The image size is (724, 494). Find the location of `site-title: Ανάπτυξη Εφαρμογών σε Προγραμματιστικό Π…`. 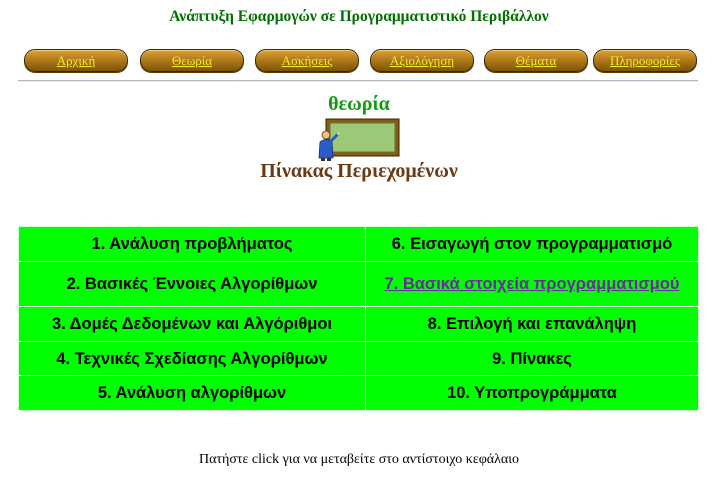

site-title: Ανάπτυξη Εφαρμογών σε Προγραμματιστικό Π… is located at coordinates (359, 16).